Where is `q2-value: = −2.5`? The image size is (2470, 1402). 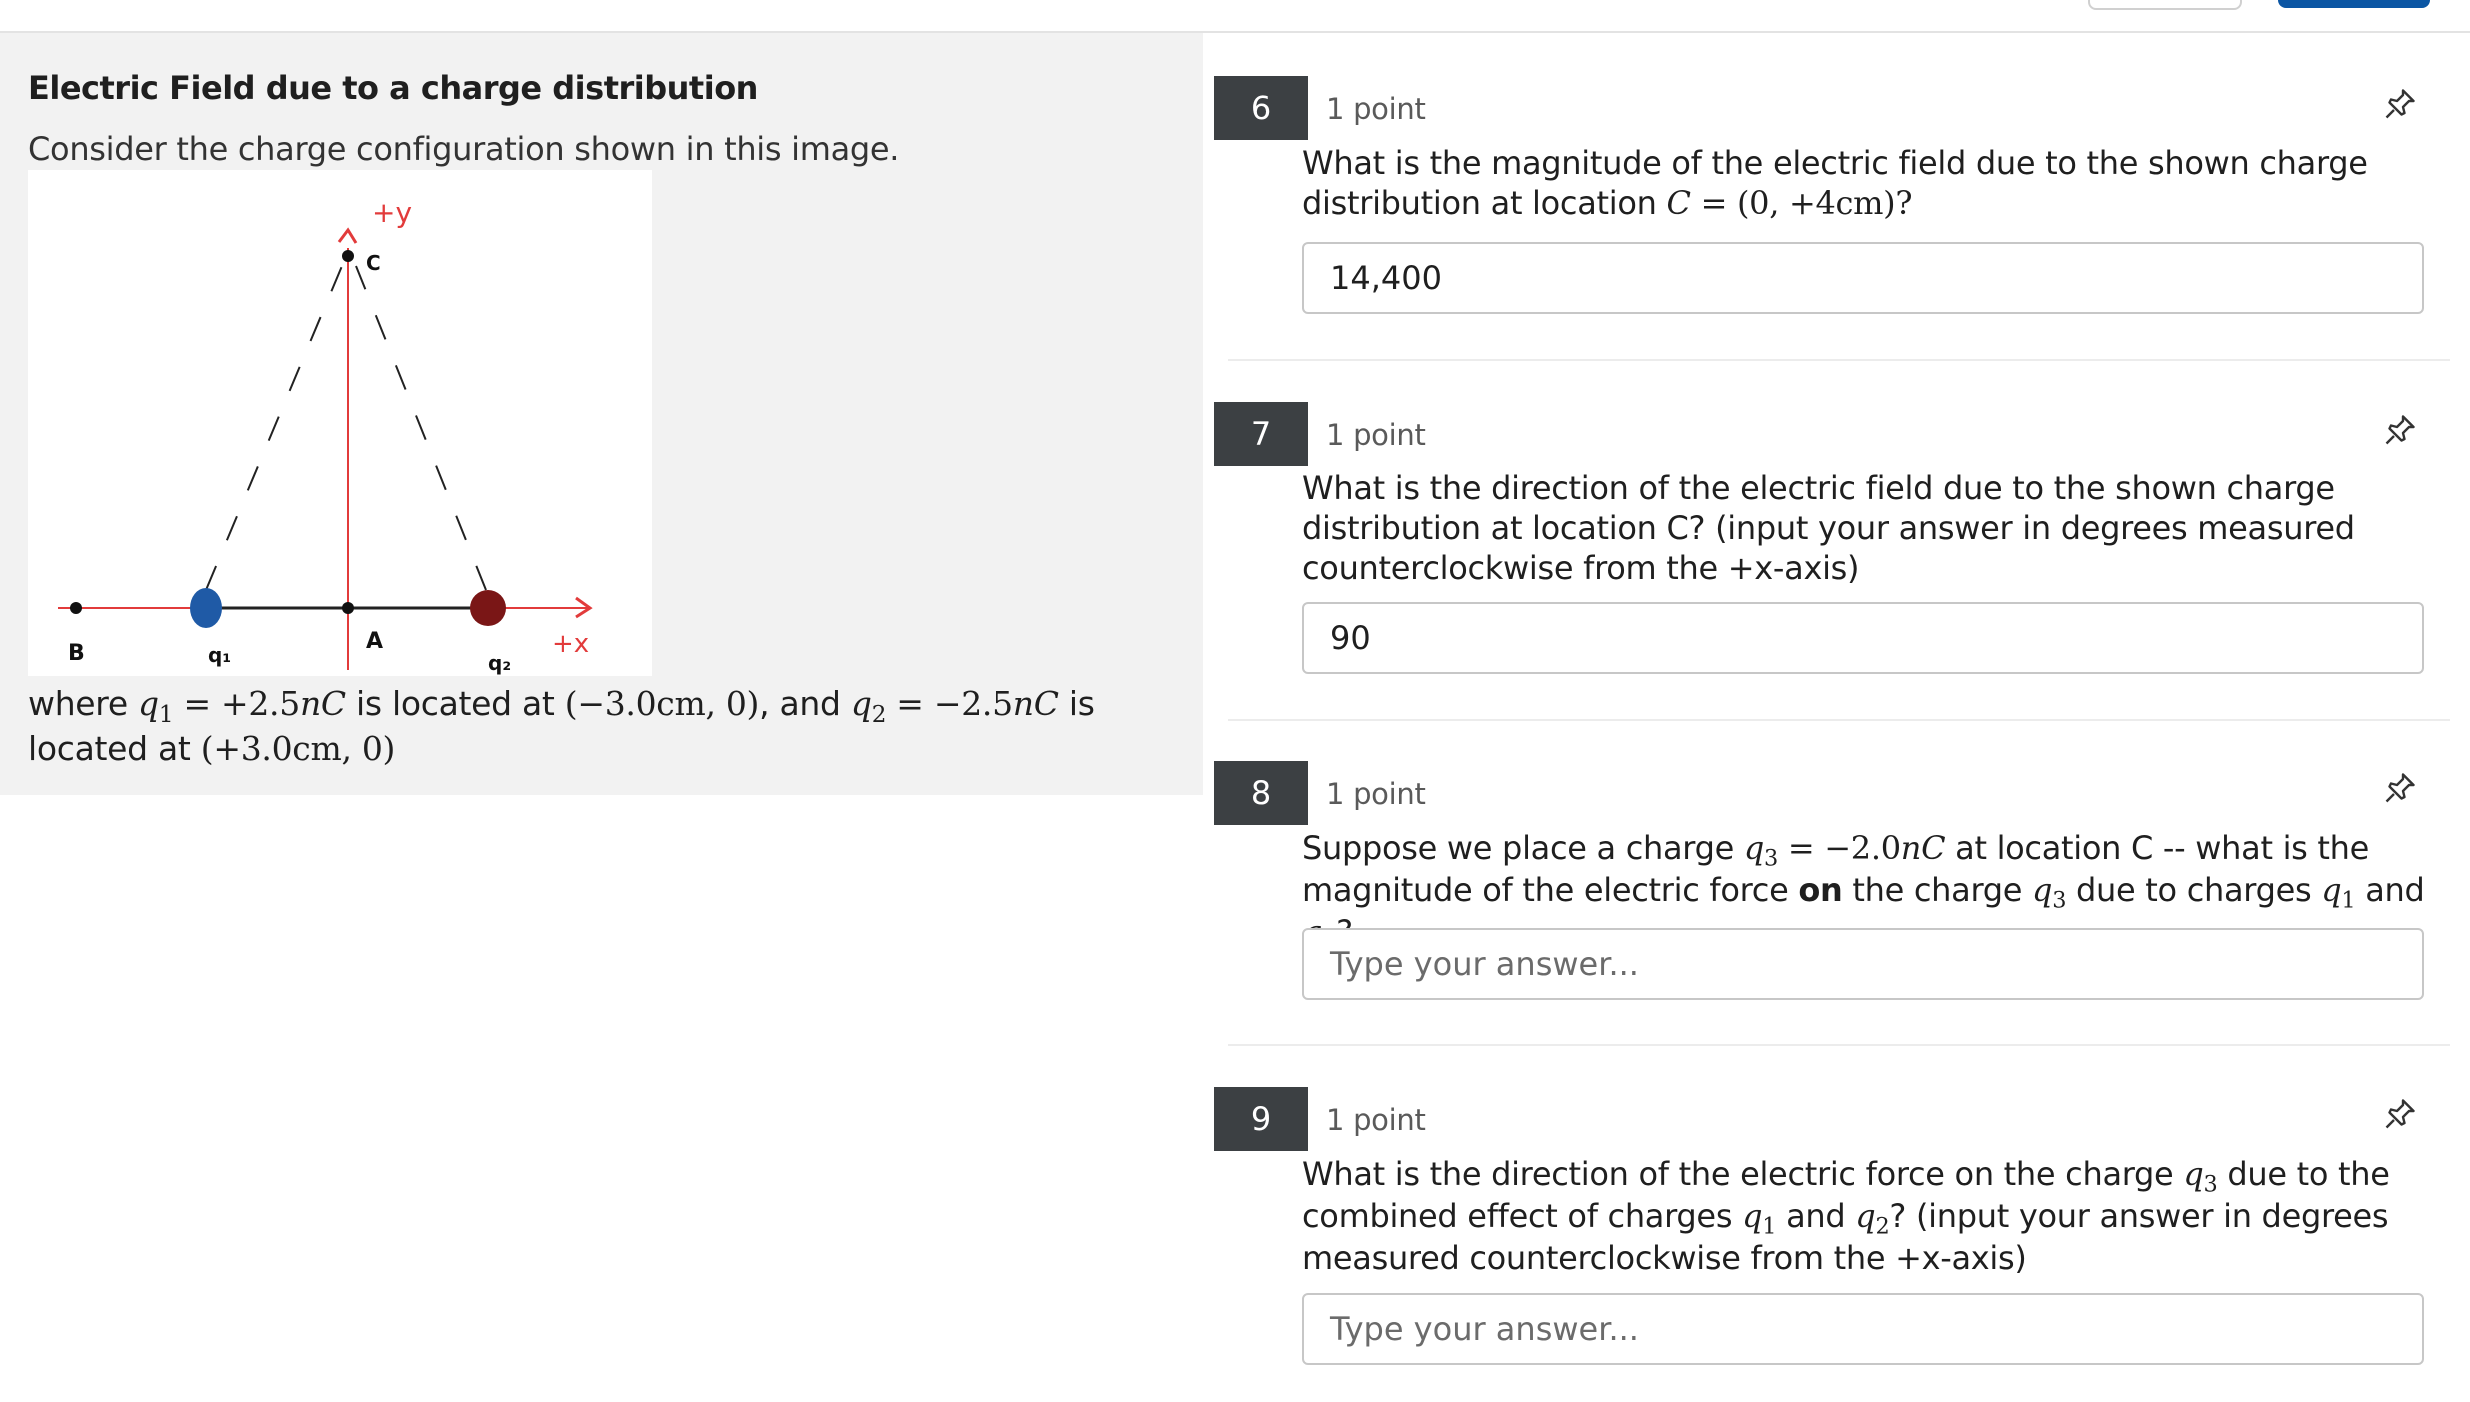
q2-value: = −2.5 is located at coordinates (949, 703).